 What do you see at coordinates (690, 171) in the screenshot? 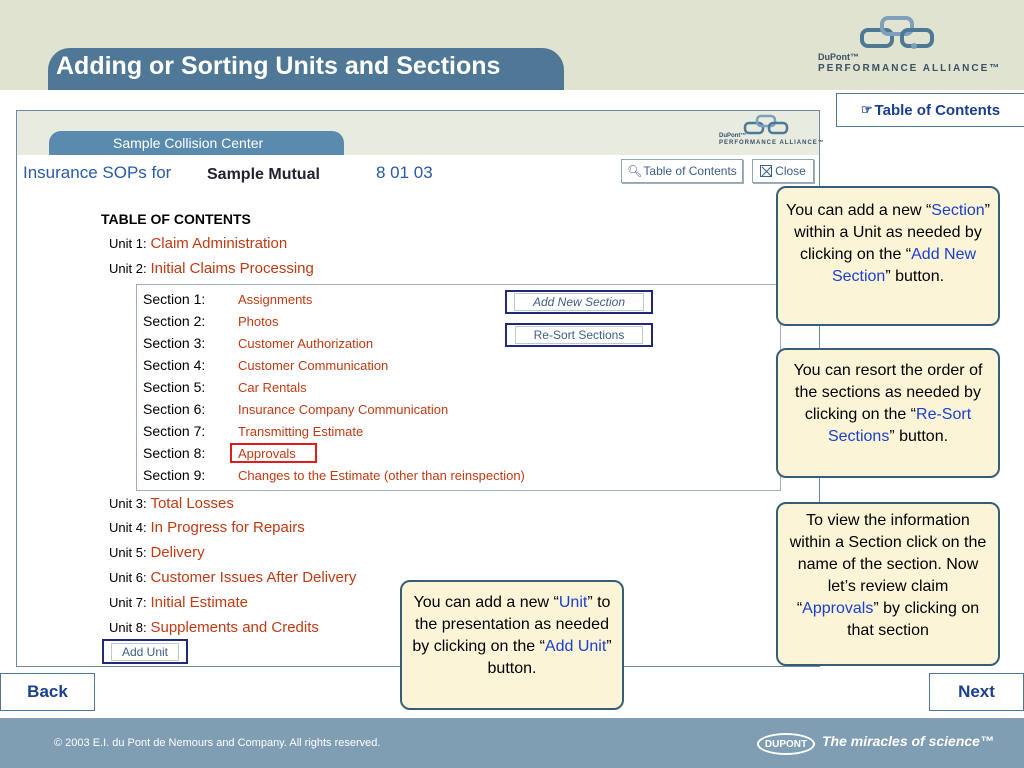
I see `app-toc-label: Table of Contents` at bounding box center [690, 171].